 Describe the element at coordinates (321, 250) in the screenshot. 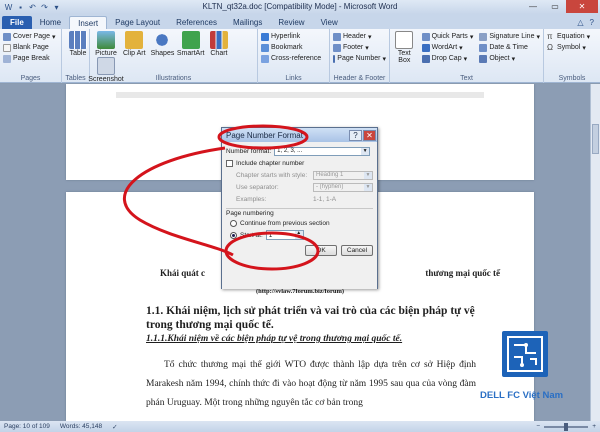

I see `ok-button: OK` at that location.